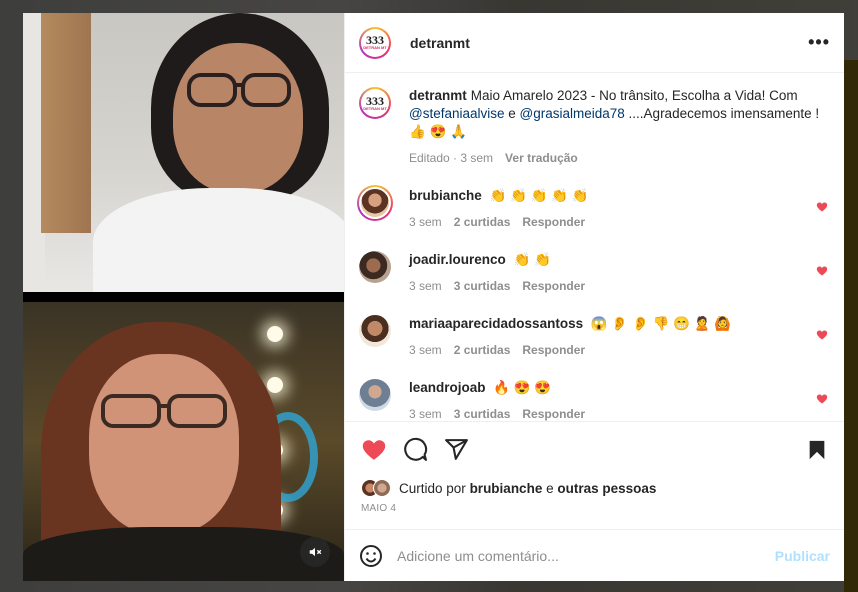 This screenshot has width=858, height=592. Describe the element at coordinates (594, 449) in the screenshot. I see `post-actions` at that location.